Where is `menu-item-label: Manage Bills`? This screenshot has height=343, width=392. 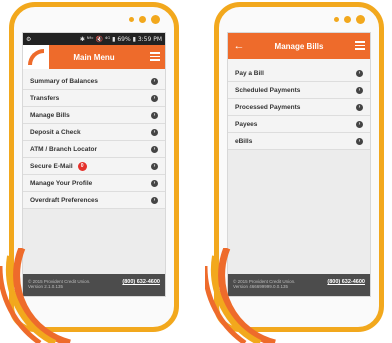 menu-item-label: Manage Bills is located at coordinates (50, 115).